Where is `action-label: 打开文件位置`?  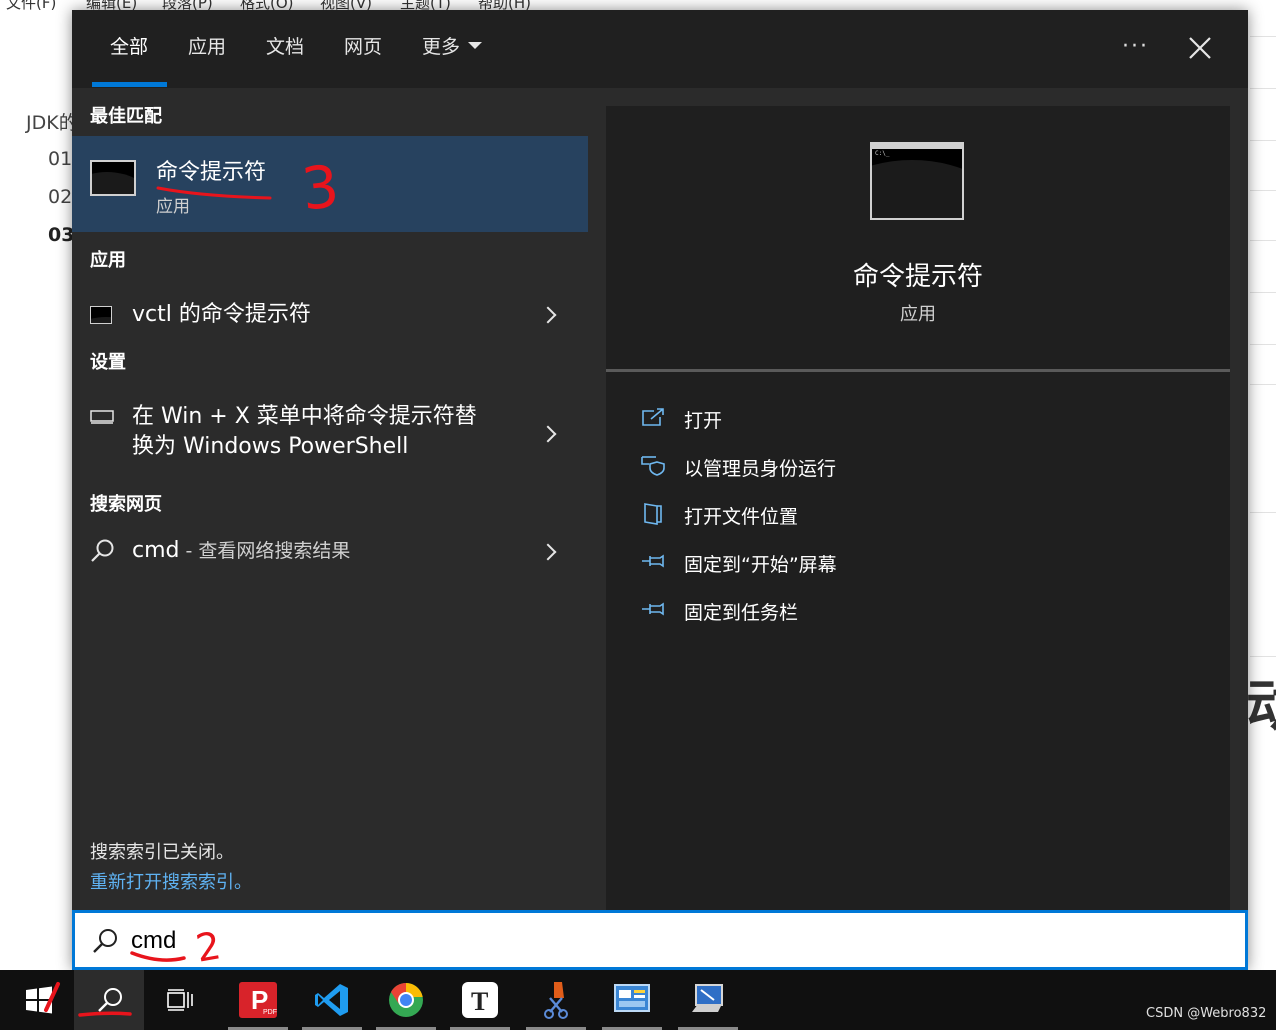
action-label: 打开文件位置 is located at coordinates (741, 517).